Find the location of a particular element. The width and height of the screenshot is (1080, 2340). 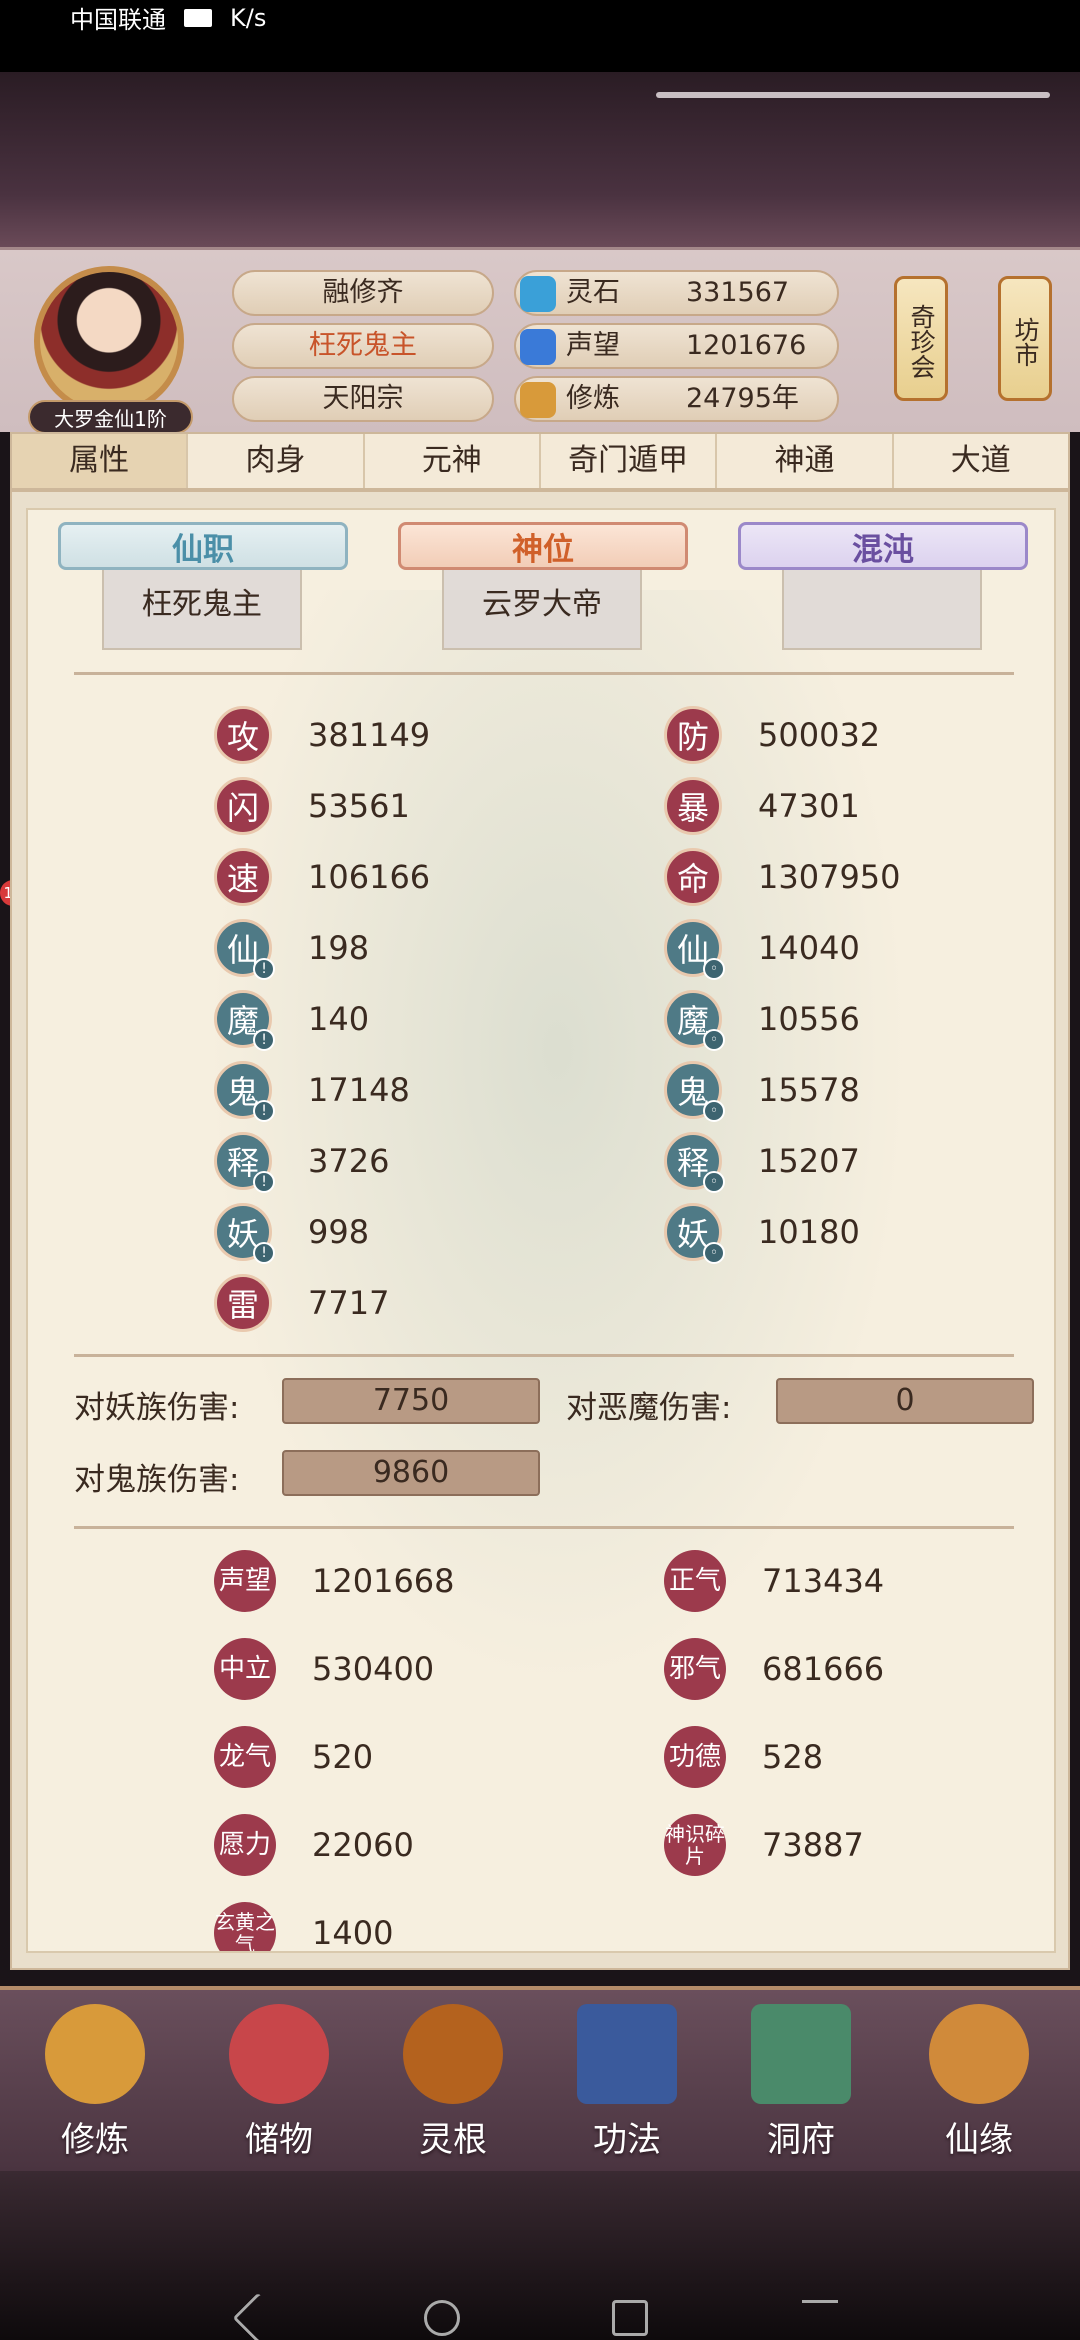

stat-hp: 命 1307950 is located at coordinates (782, 877).